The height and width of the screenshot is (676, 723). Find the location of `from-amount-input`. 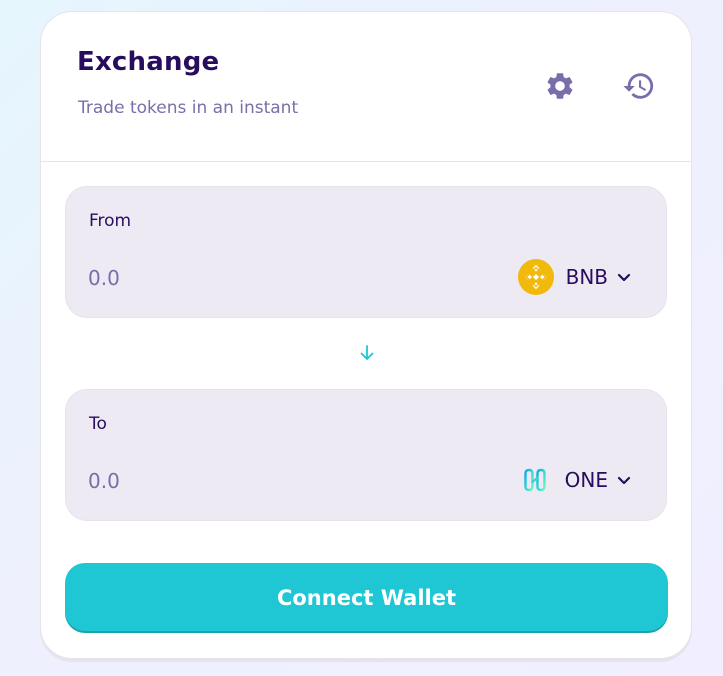

from-amount-input is located at coordinates (218, 278).